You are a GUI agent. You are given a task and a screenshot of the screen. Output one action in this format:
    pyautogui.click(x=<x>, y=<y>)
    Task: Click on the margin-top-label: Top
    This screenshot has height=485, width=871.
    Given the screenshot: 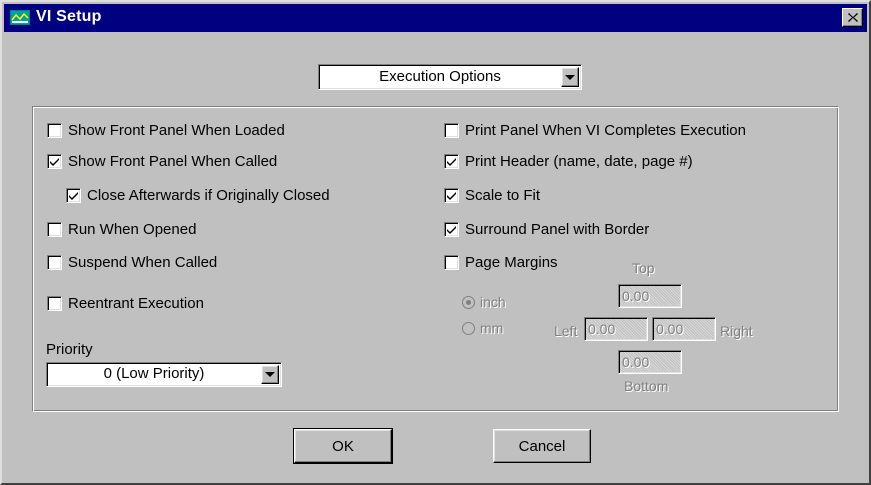 What is the action you would take?
    pyautogui.click(x=643, y=268)
    